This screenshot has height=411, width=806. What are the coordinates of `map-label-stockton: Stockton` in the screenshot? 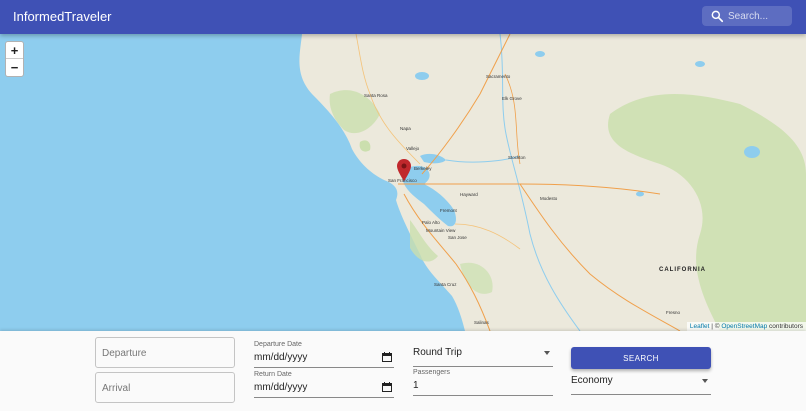 It's located at (517, 157).